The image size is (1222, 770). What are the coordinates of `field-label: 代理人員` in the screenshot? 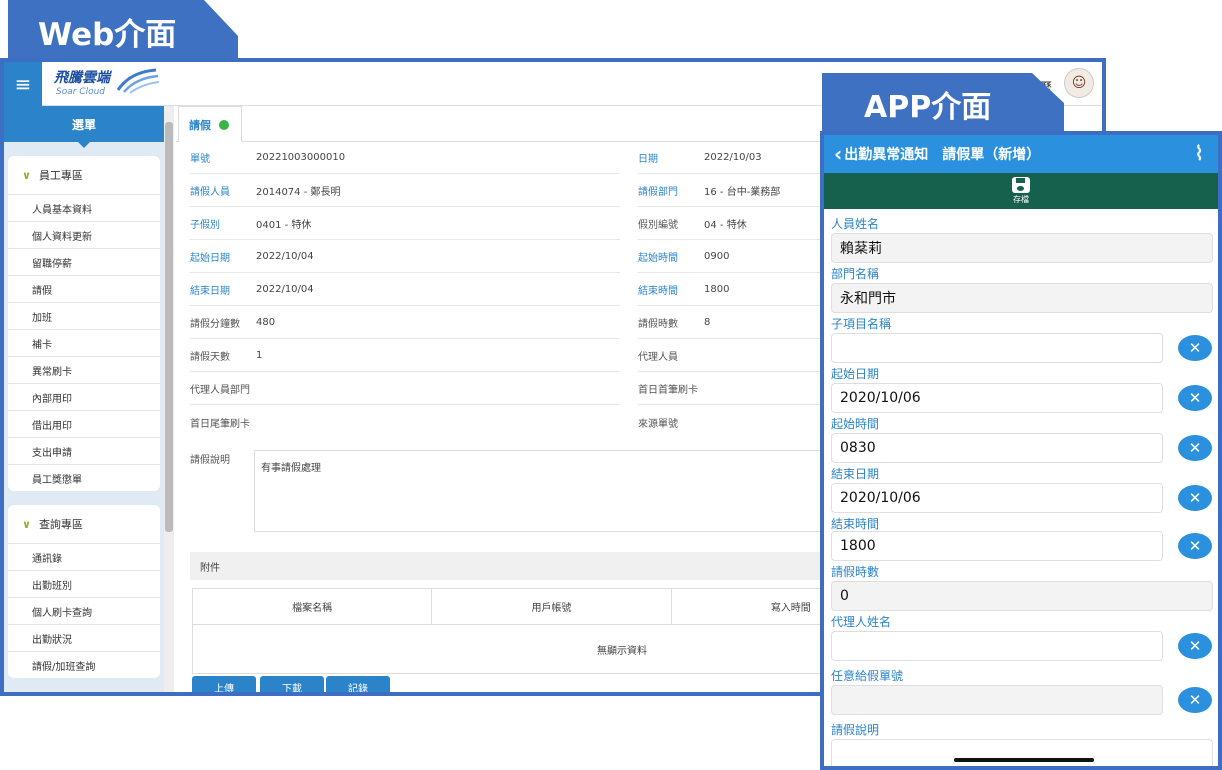 It's located at (658, 357).